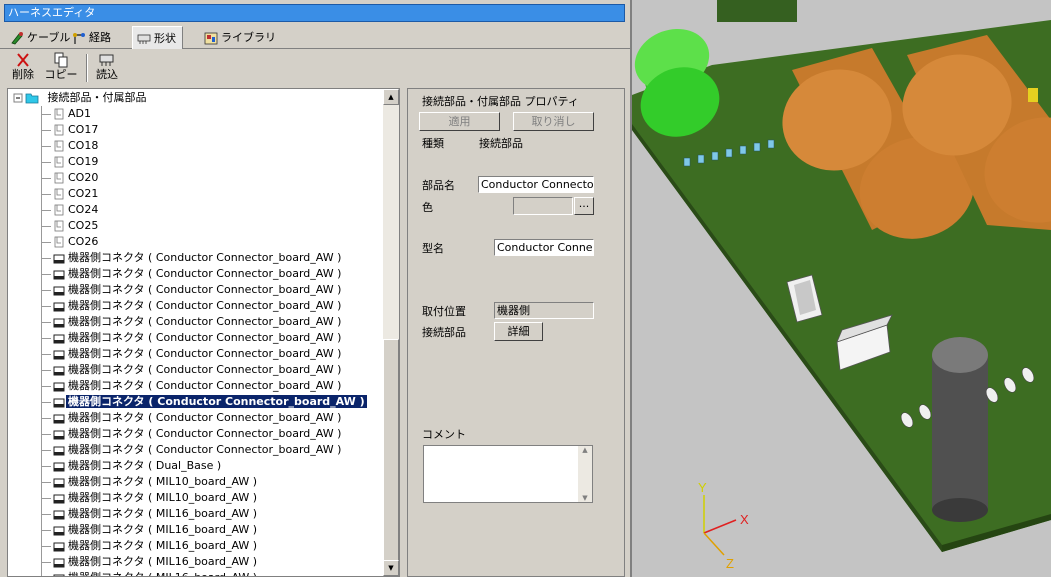 This screenshot has width=1051, height=577. I want to click on model-field: Conductor Connector_, so click(544, 247).